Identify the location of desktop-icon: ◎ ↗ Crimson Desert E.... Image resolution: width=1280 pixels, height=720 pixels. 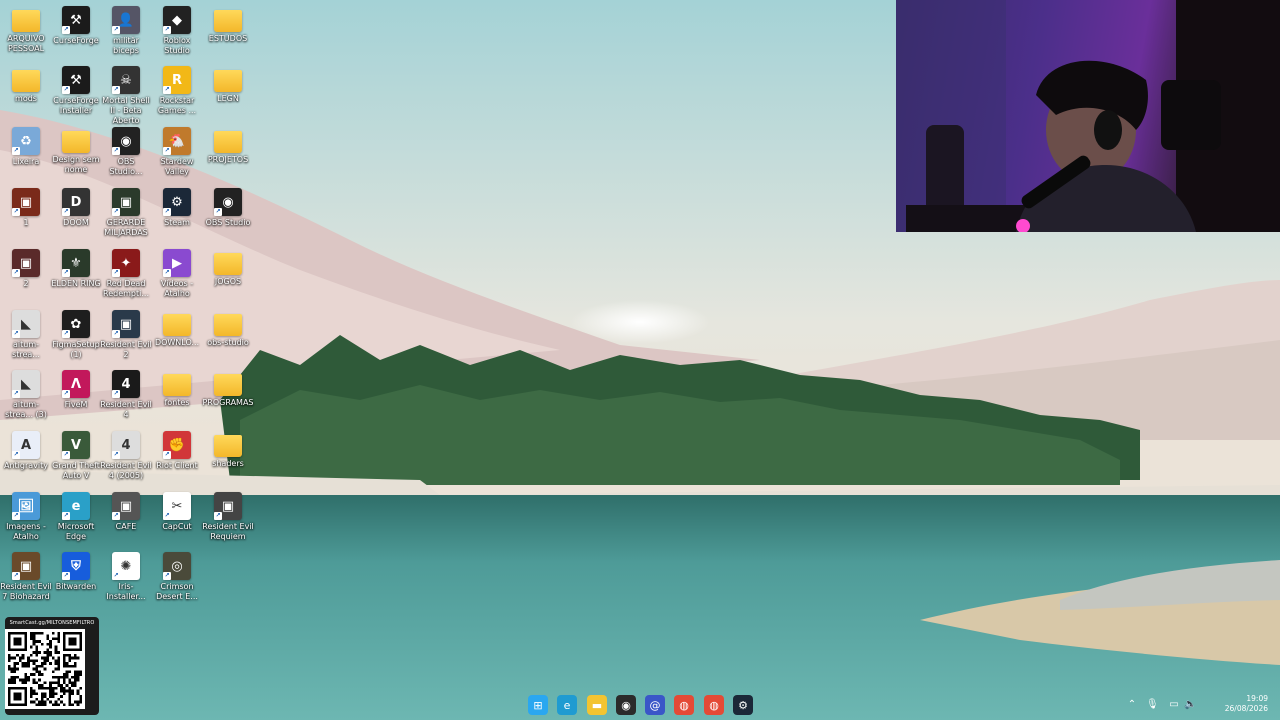
(177, 576).